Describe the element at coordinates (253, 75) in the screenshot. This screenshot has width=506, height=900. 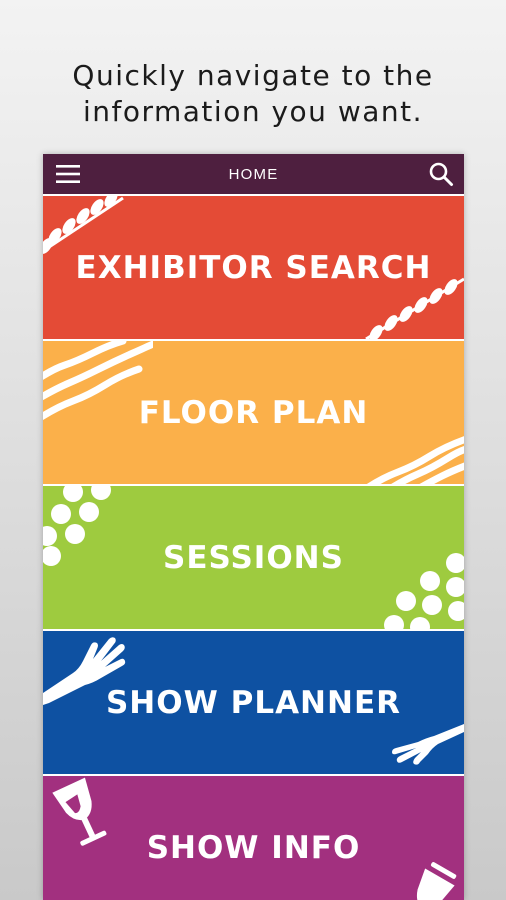
I see `promo-caption-line-1: Quickly navigate to the` at that location.